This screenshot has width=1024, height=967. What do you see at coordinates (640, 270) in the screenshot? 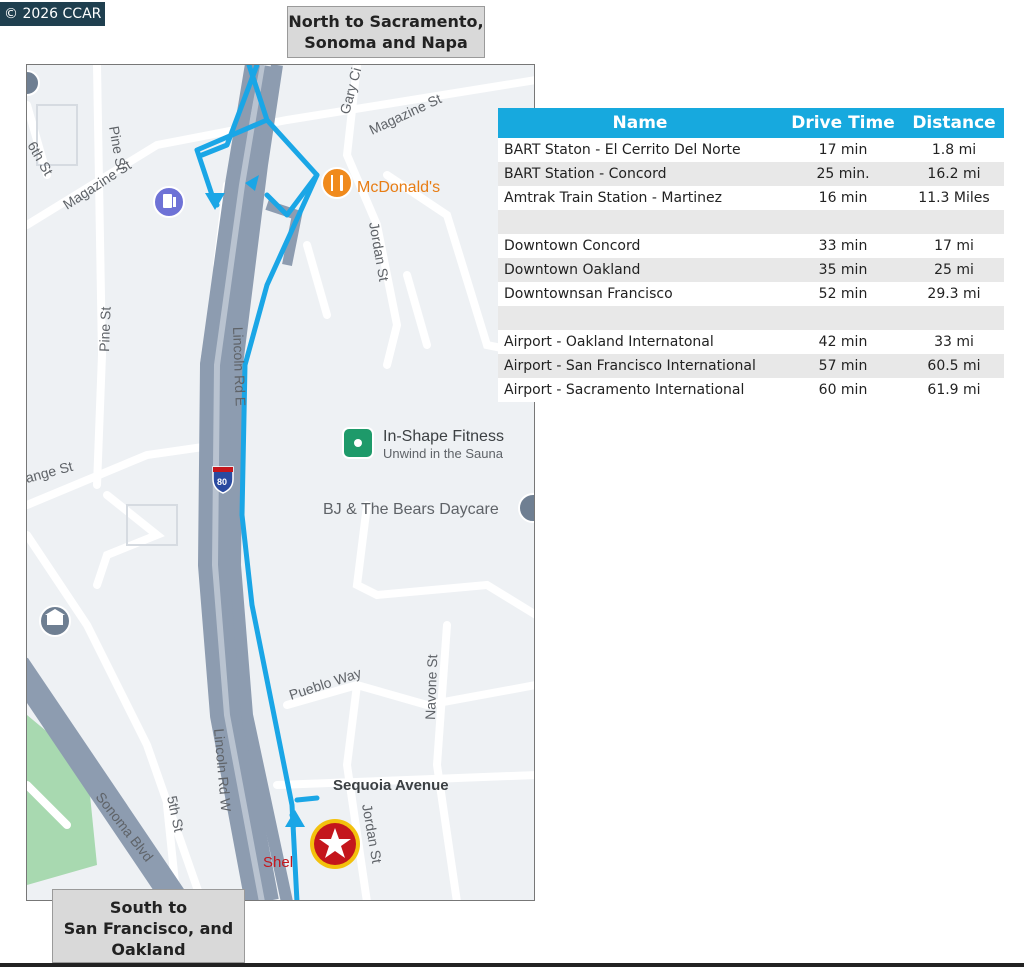
I see `cell-name: Downtown Oakland` at bounding box center [640, 270].